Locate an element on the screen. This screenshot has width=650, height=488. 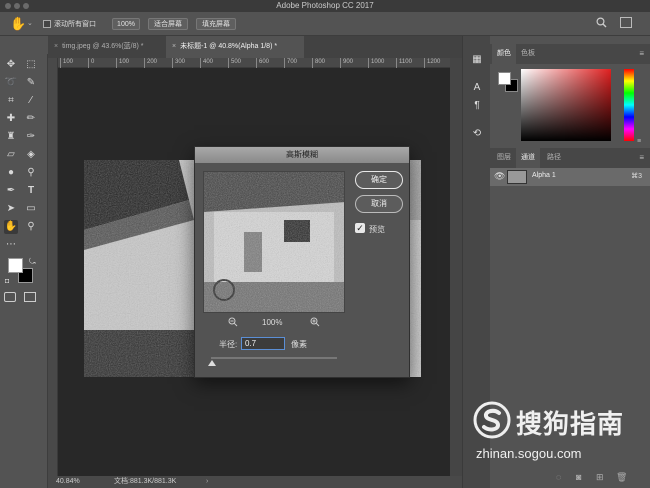
healing-brush-tool-icon: ✚ is located at coordinates (11, 119).